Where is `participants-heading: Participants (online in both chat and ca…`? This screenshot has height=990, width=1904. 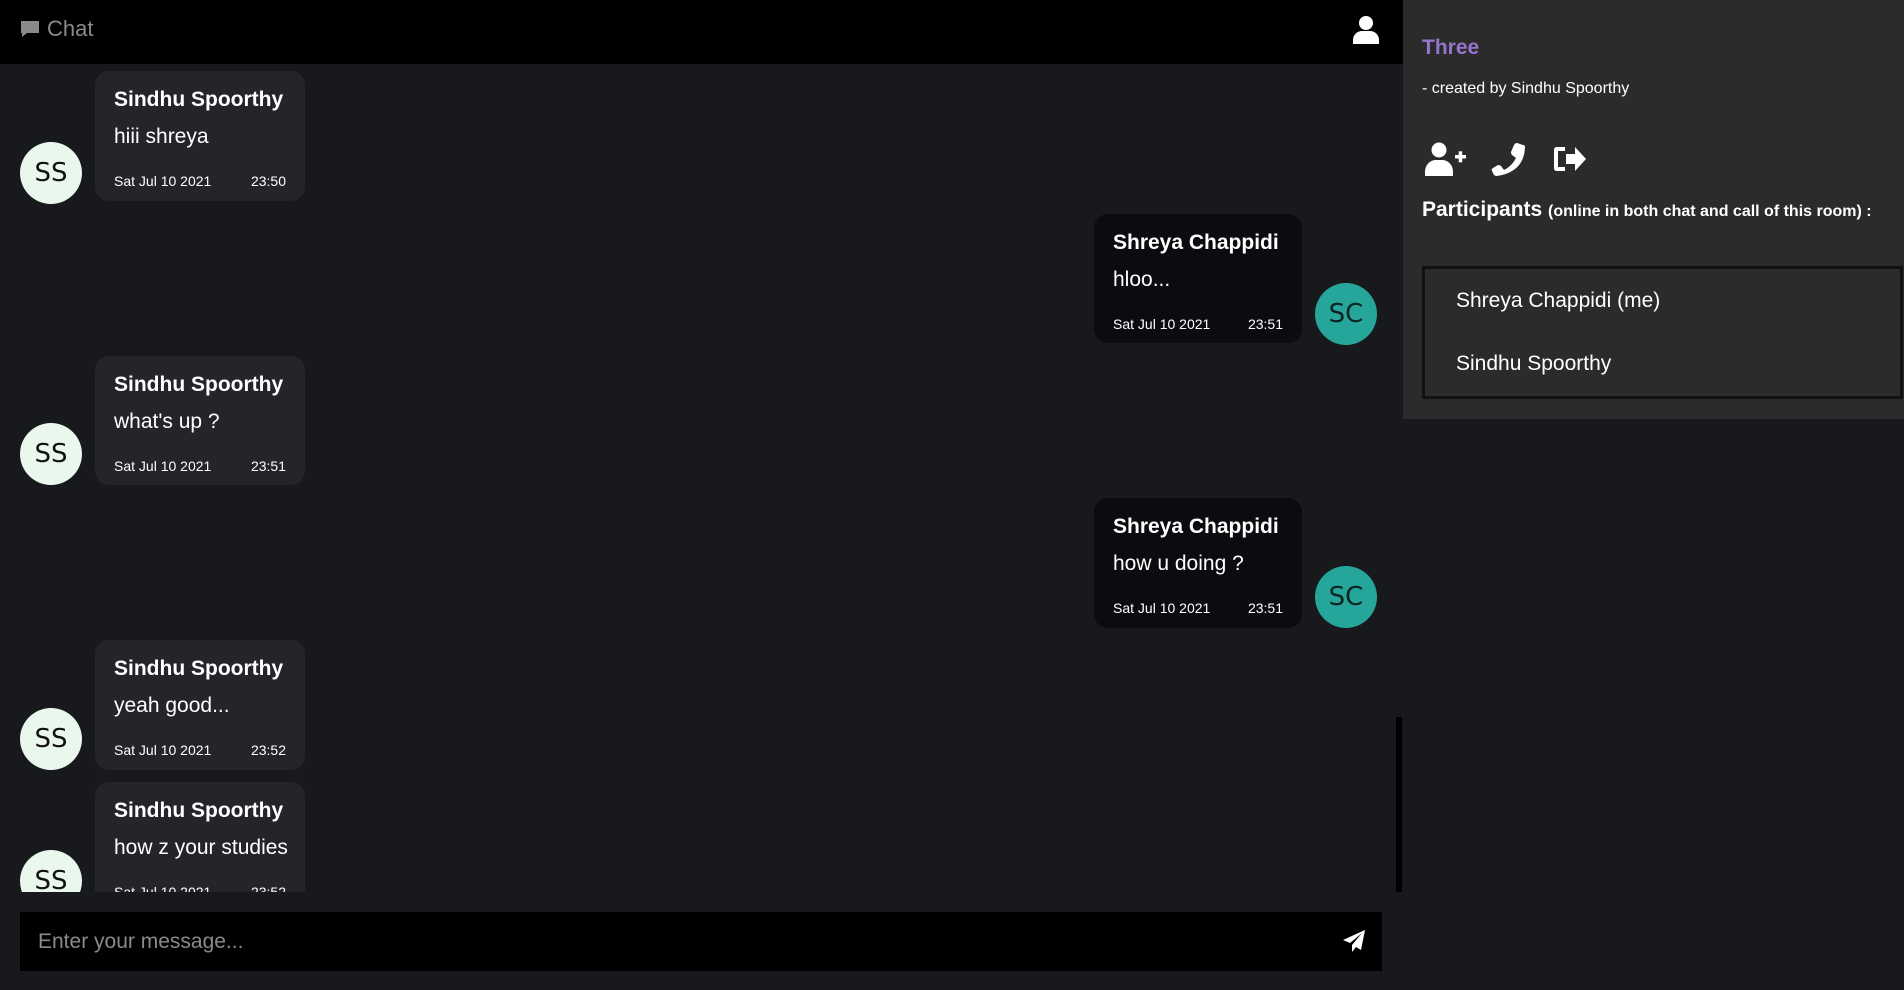 participants-heading: Participants (online in both chat and ca… is located at coordinates (1647, 210).